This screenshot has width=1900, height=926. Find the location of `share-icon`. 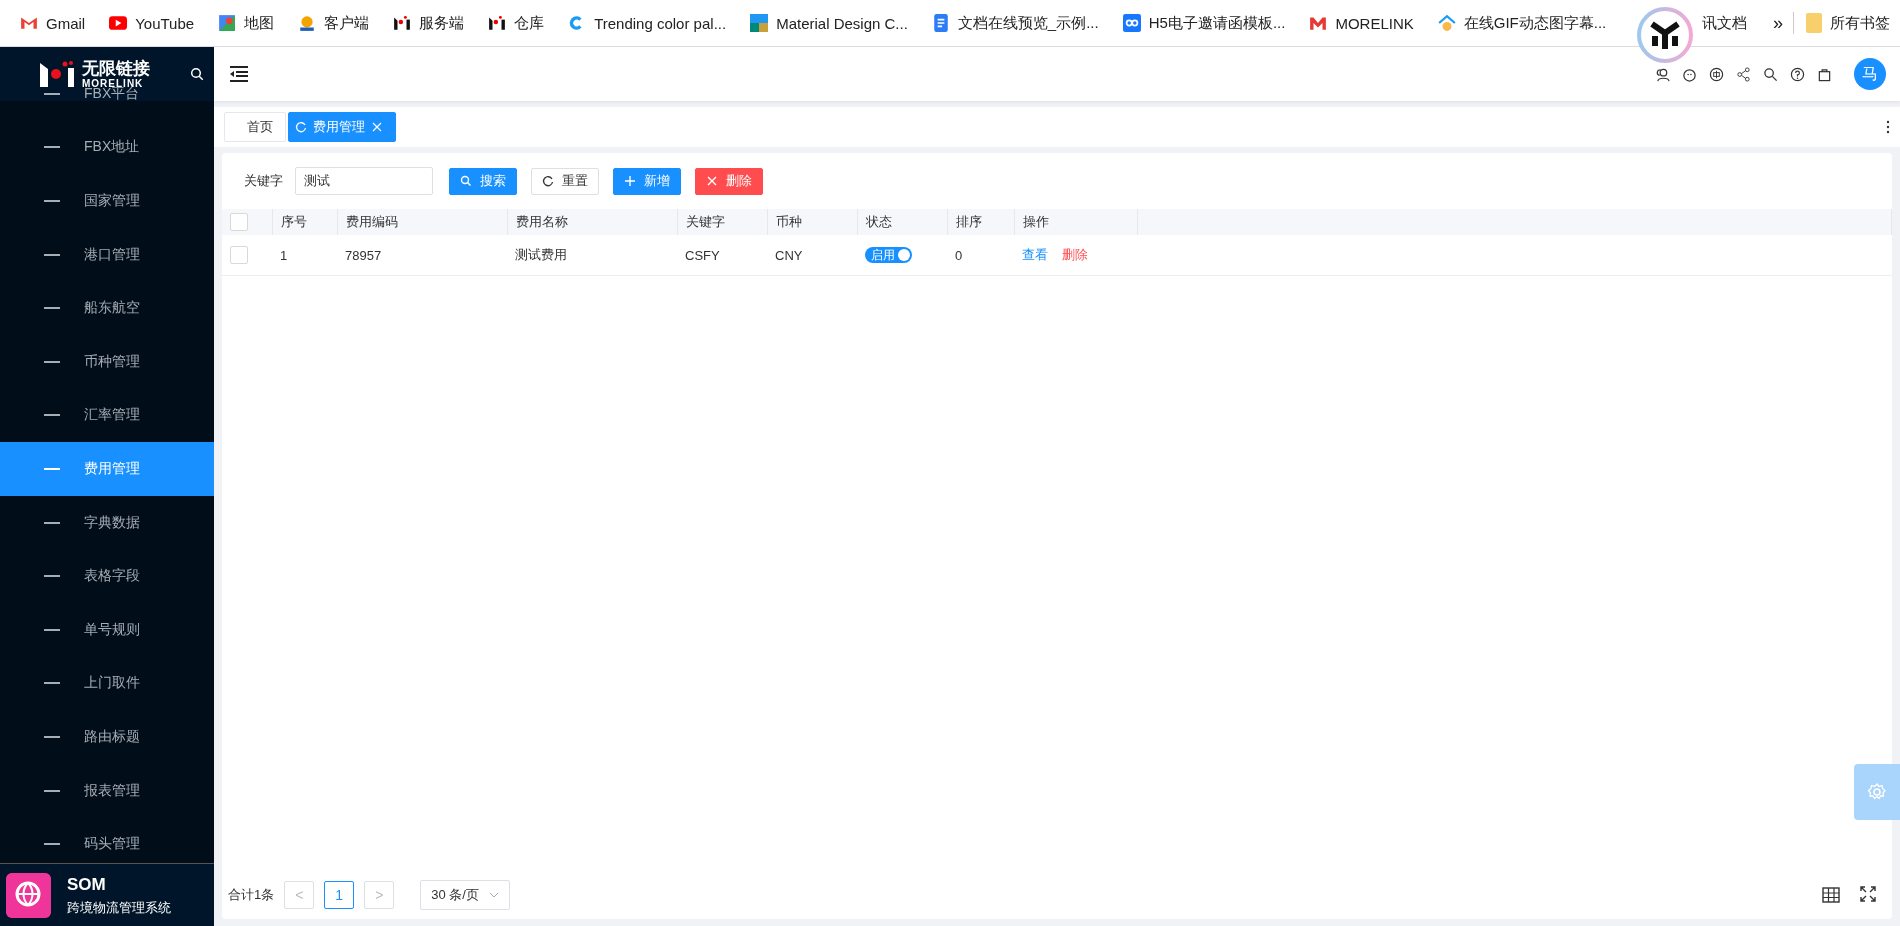

share-icon is located at coordinates (1743, 74).